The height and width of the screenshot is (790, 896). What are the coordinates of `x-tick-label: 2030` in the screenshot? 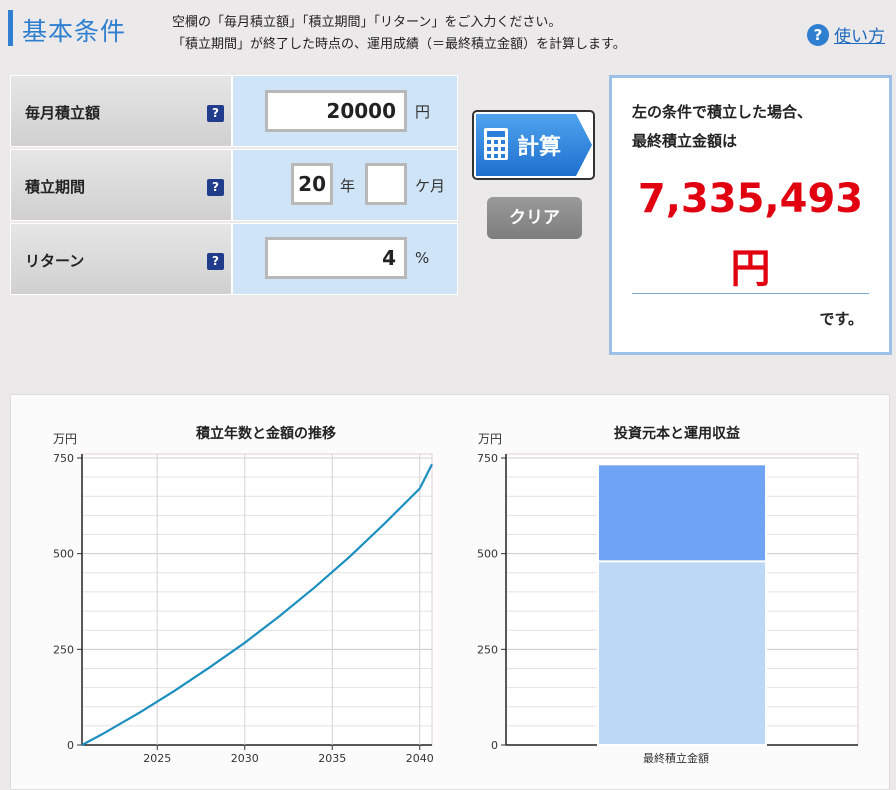 It's located at (245, 758).